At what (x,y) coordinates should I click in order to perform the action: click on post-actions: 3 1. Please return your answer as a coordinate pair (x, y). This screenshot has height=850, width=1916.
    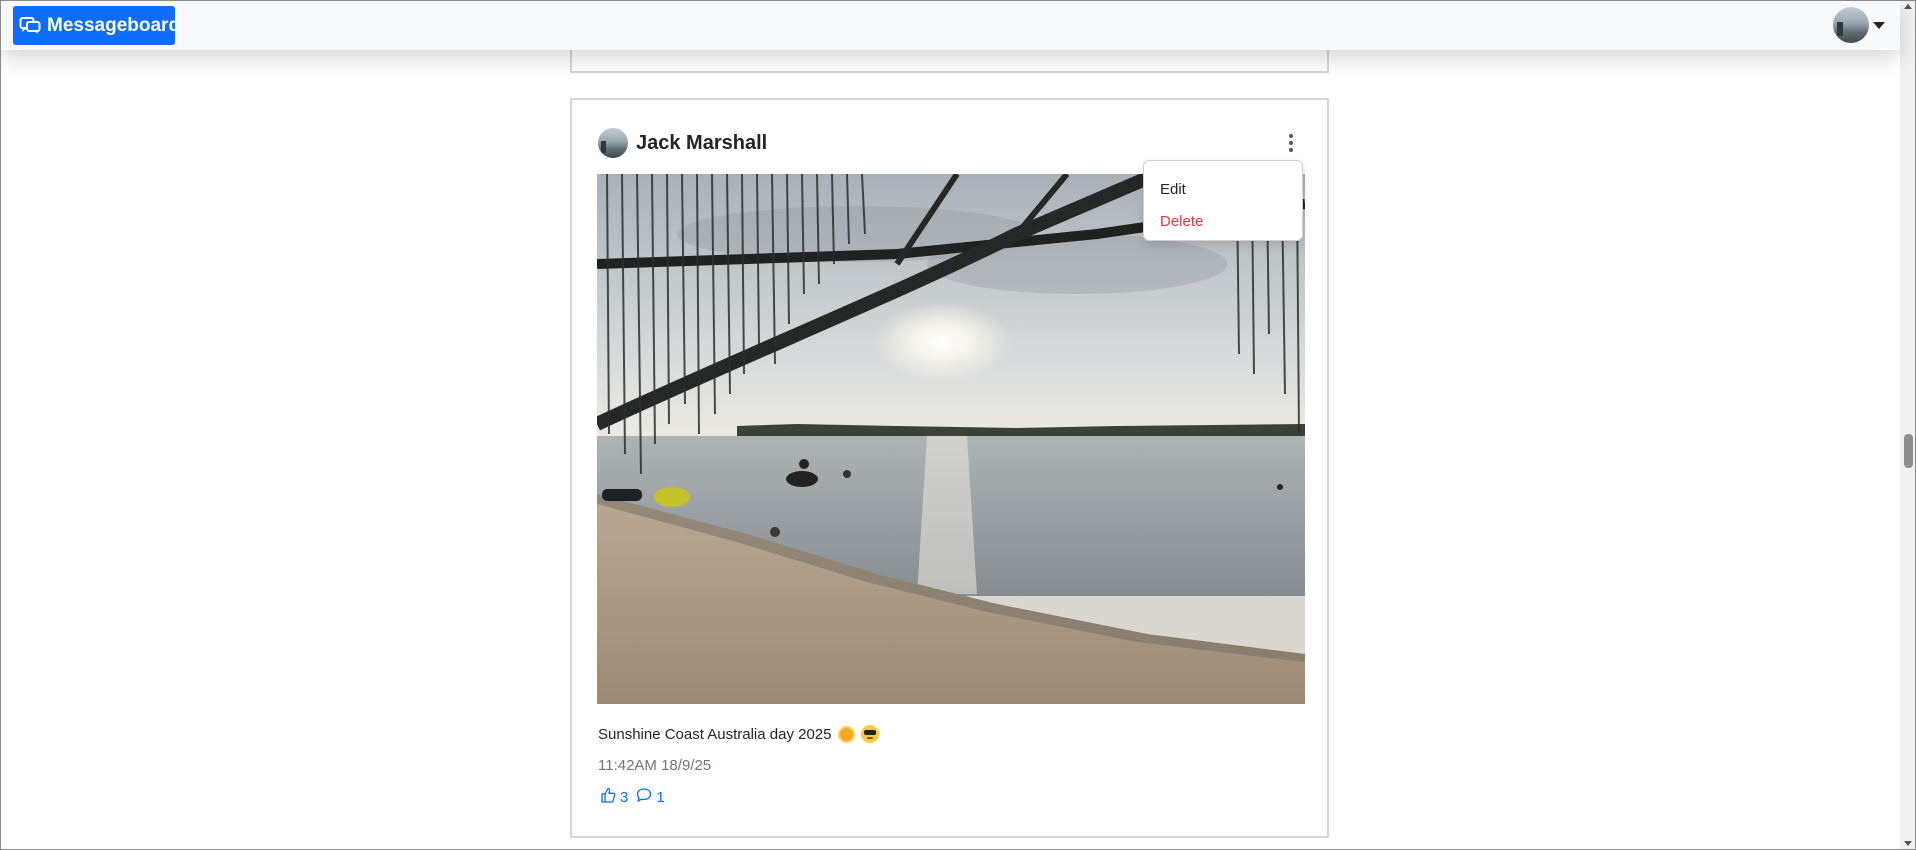
    Looking at the image, I should click on (632, 797).